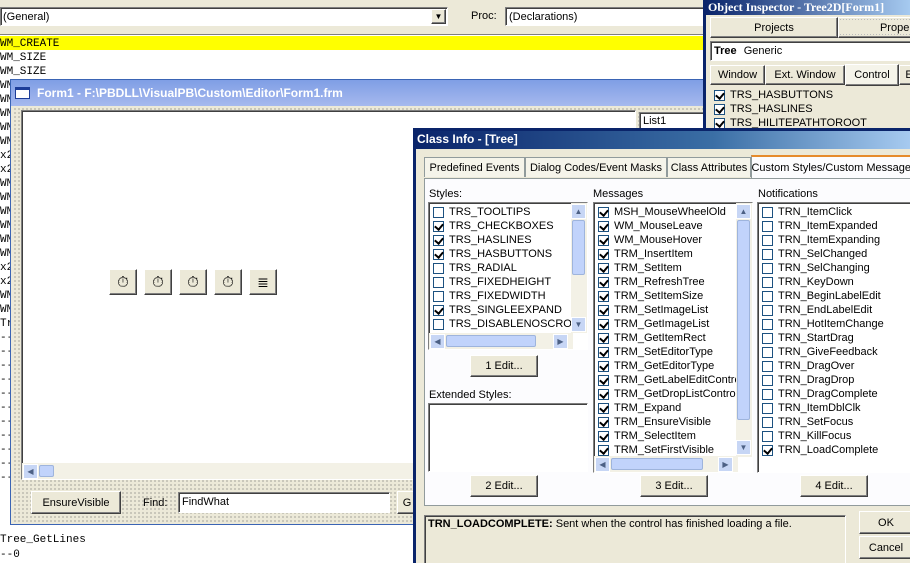 This screenshot has width=910, height=563. I want to click on messages-hscrollbar: ◀ ▶, so click(666, 464).